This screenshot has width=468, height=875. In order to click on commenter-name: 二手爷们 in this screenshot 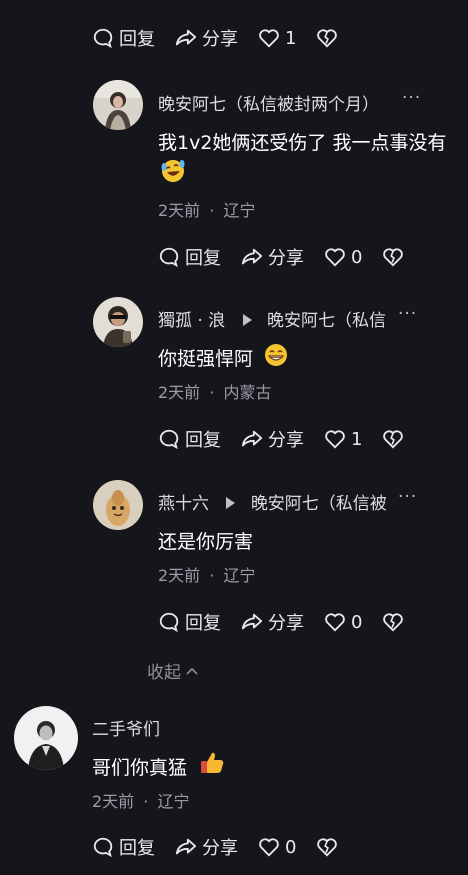, I will do `click(126, 727)`.